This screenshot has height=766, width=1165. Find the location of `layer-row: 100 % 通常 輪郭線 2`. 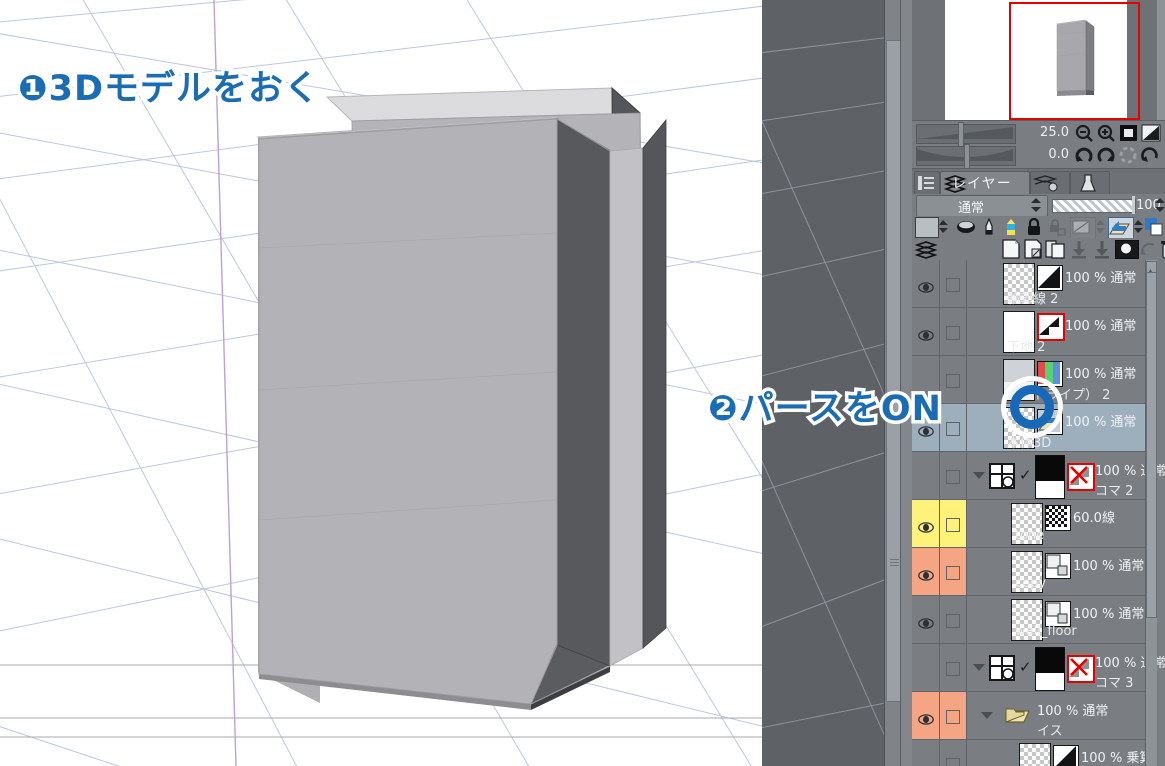

layer-row: 100 % 通常 輪郭線 2 is located at coordinates (1034, 284).